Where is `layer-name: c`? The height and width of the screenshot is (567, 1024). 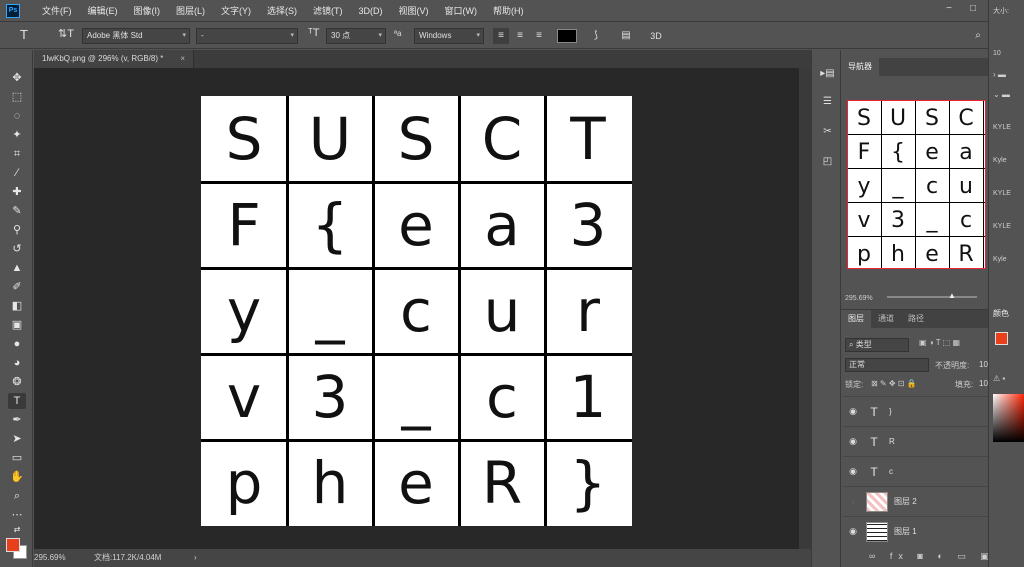
layer-name: c is located at coordinates (891, 471).